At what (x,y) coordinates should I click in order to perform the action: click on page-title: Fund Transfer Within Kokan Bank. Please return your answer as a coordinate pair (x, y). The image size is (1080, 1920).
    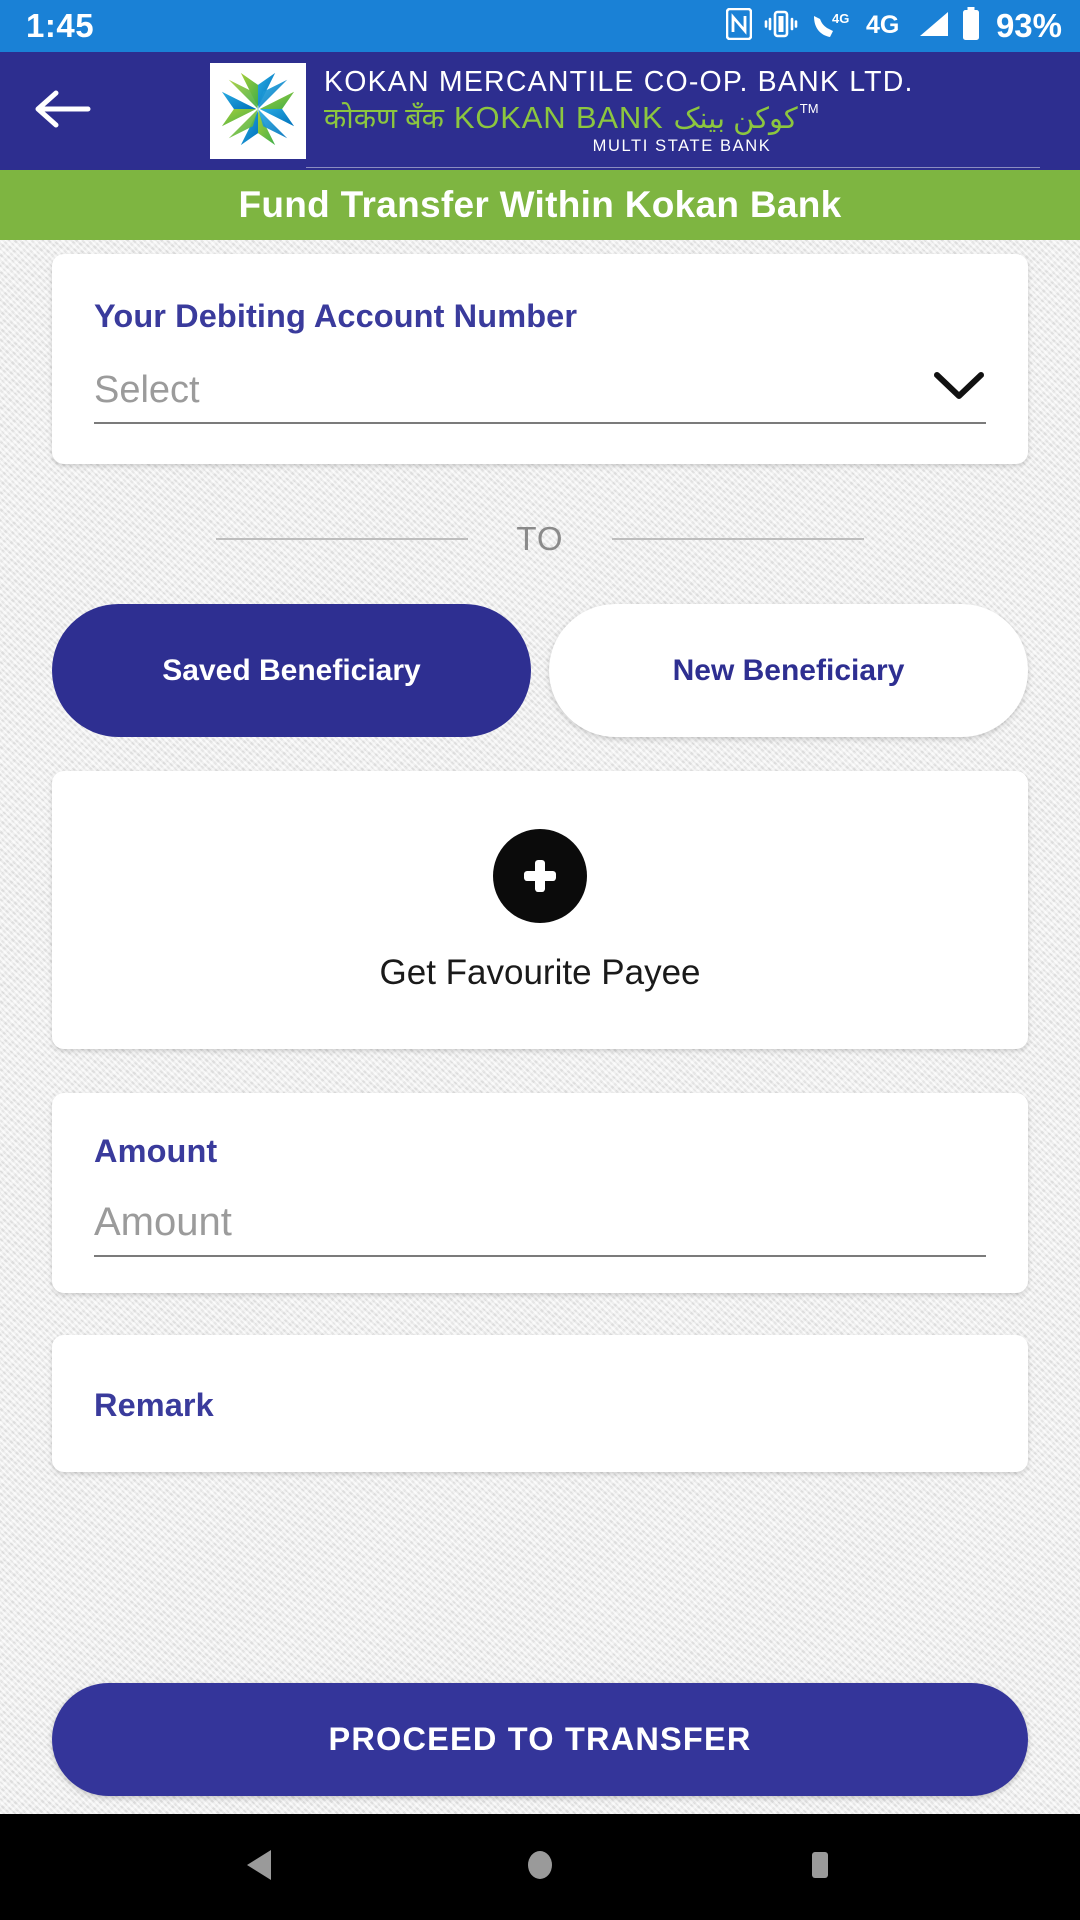
    Looking at the image, I should click on (540, 205).